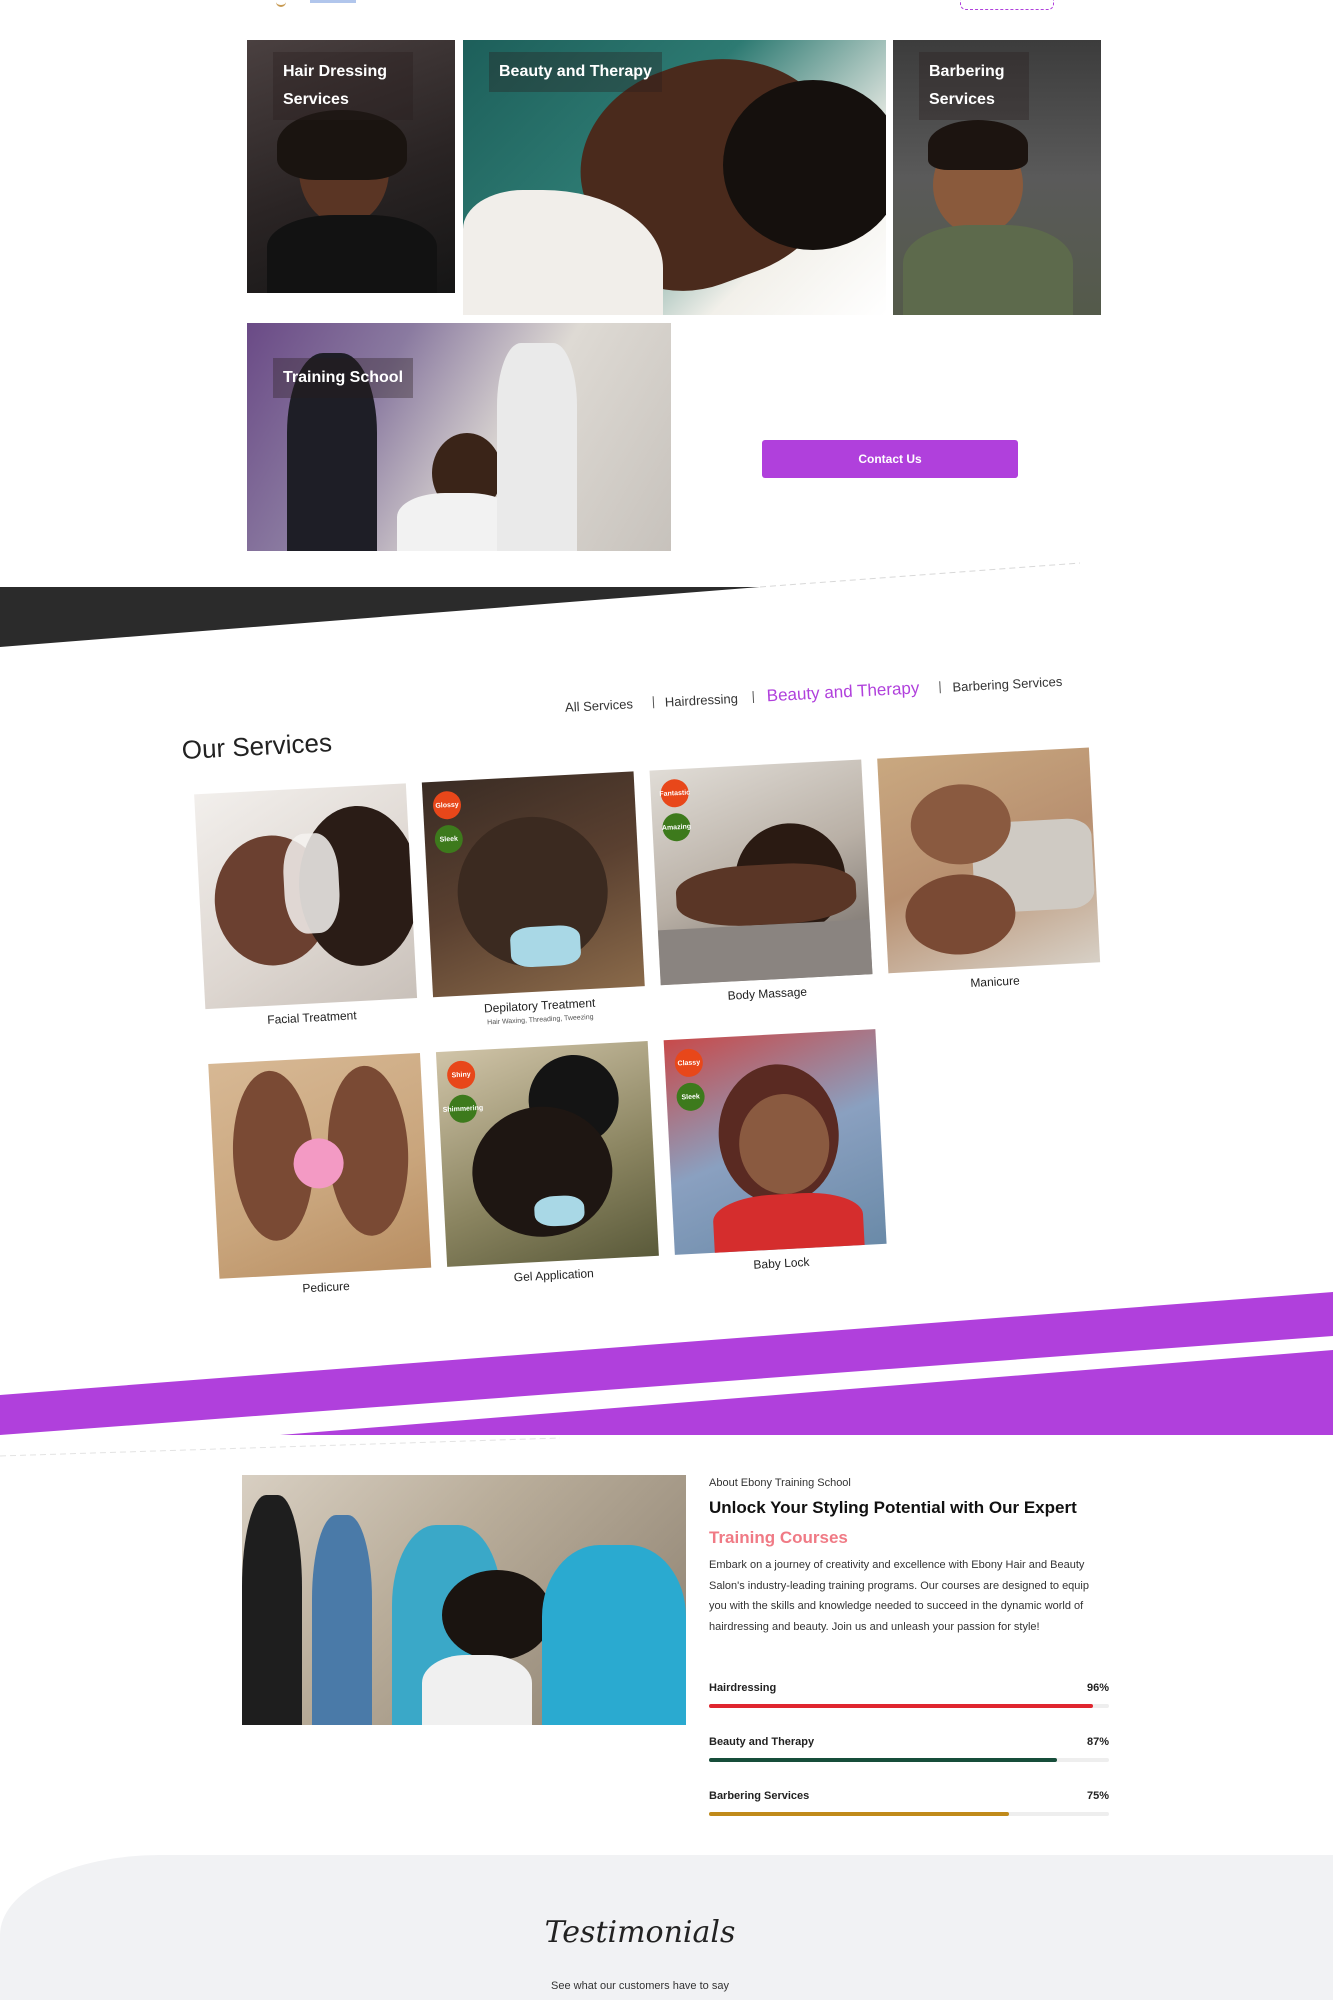 The image size is (1333, 2000). I want to click on header-menu-button, so click(1007, 5).